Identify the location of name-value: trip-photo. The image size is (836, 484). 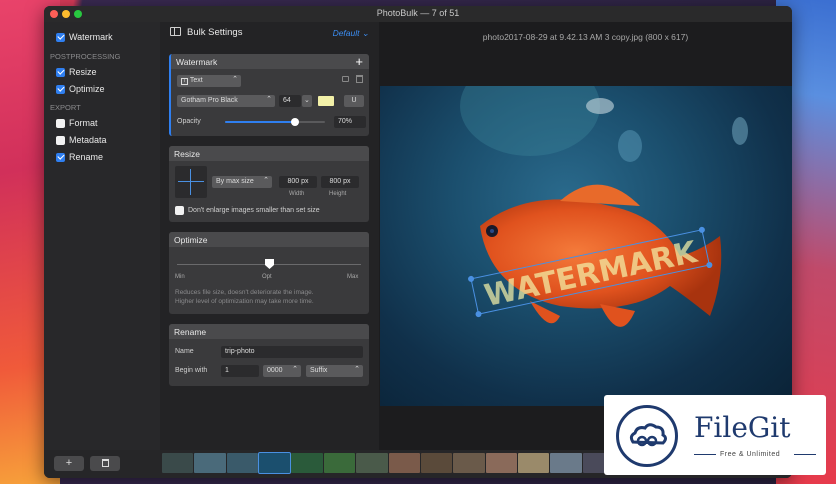
(240, 351).